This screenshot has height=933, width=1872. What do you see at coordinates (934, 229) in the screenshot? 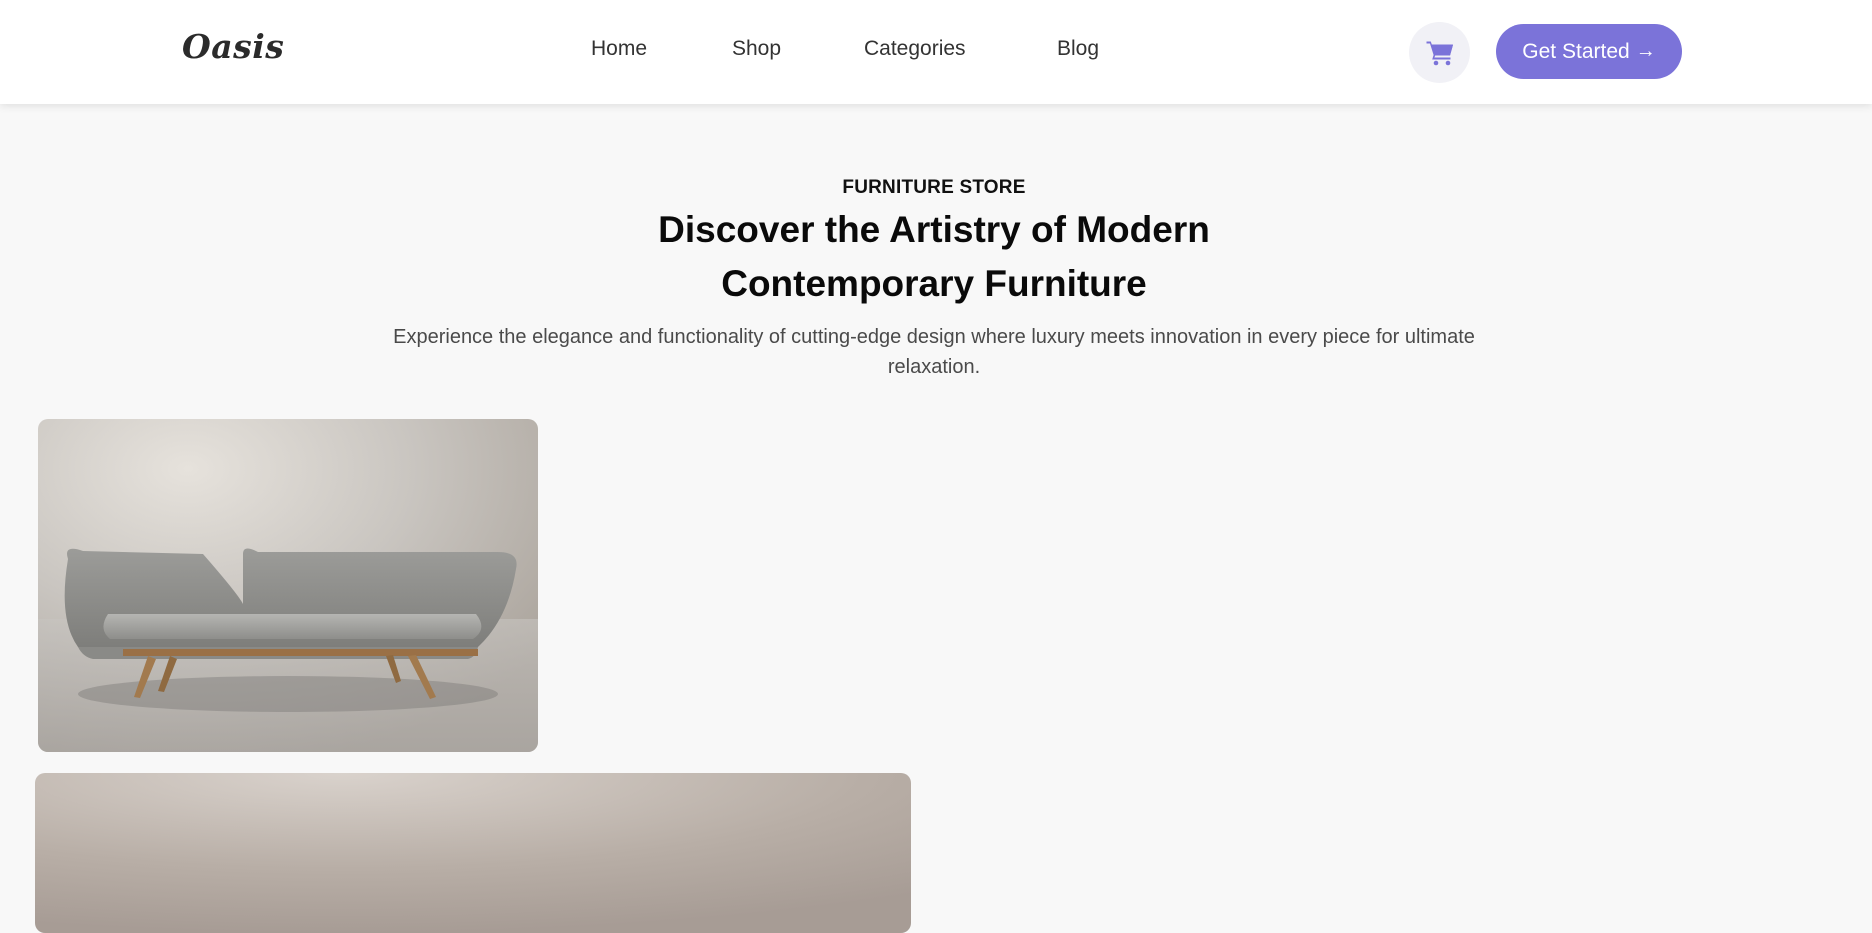
I see `hero-title-line-1: Discover the Artistry of Modern` at bounding box center [934, 229].